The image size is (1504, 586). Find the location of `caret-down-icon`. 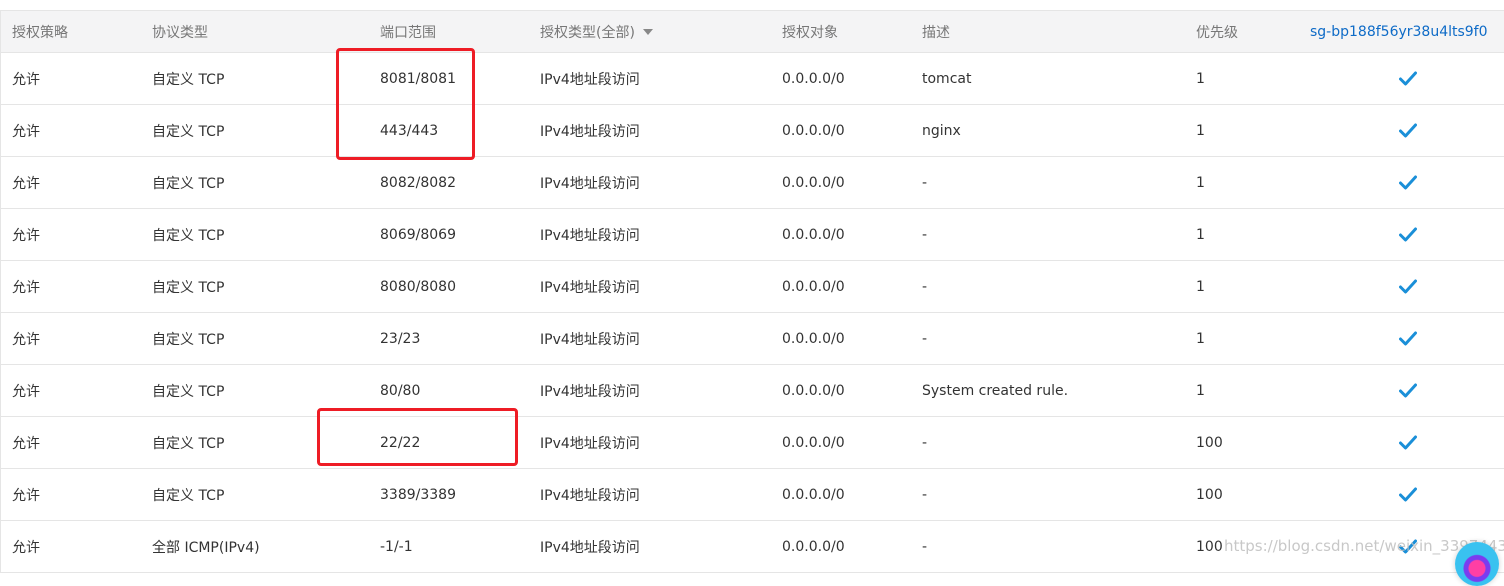

caret-down-icon is located at coordinates (647, 31).